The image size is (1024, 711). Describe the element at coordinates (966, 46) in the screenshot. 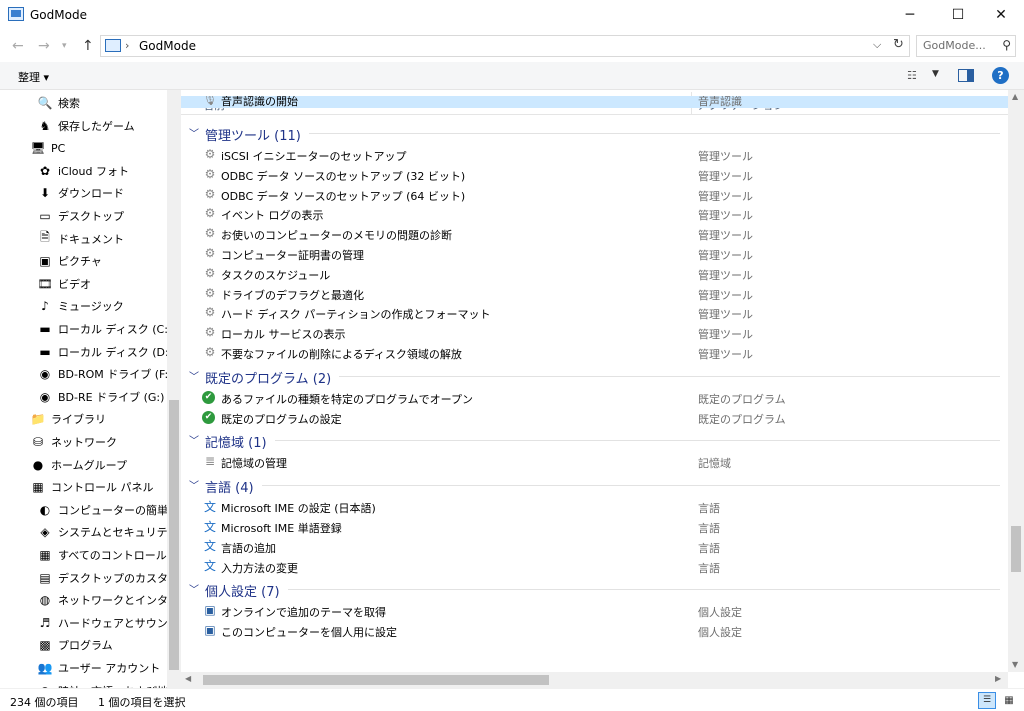

I see `search-input: GodMode... ⚲` at that location.